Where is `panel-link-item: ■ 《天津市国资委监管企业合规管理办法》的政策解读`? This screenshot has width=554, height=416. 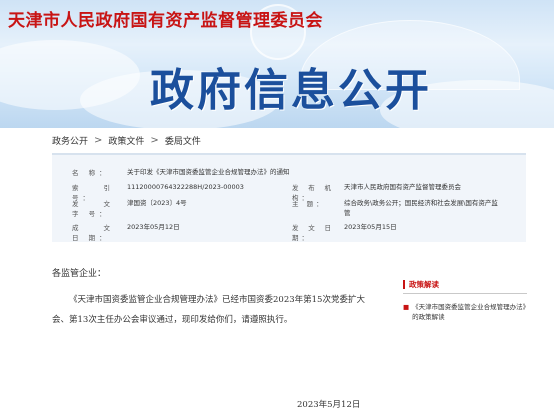
panel-link-item: ■ 《天津市国资委监管企业合规管理办法》的政策解读 is located at coordinates (465, 312).